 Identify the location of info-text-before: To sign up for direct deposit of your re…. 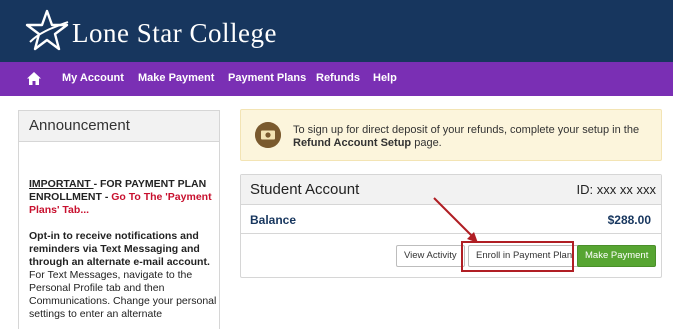
(466, 130).